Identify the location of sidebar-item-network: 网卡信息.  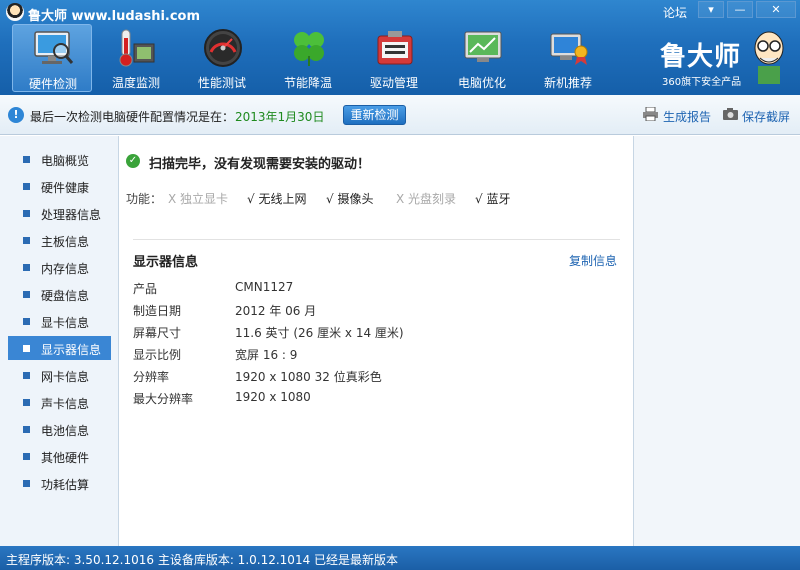
(59, 375).